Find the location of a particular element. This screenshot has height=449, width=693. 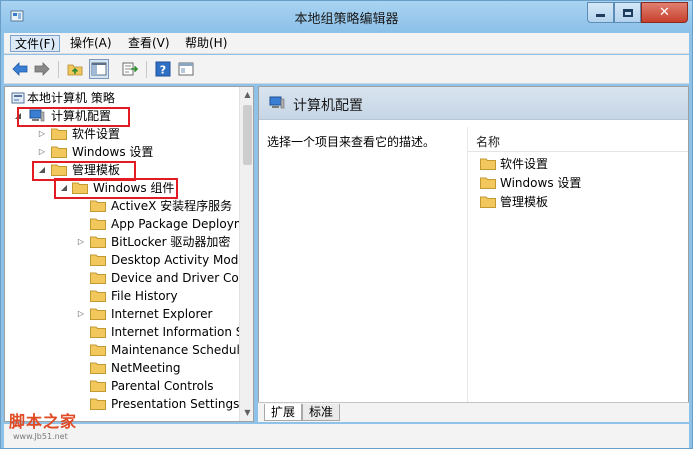

maximize-icon is located at coordinates (627, 12).